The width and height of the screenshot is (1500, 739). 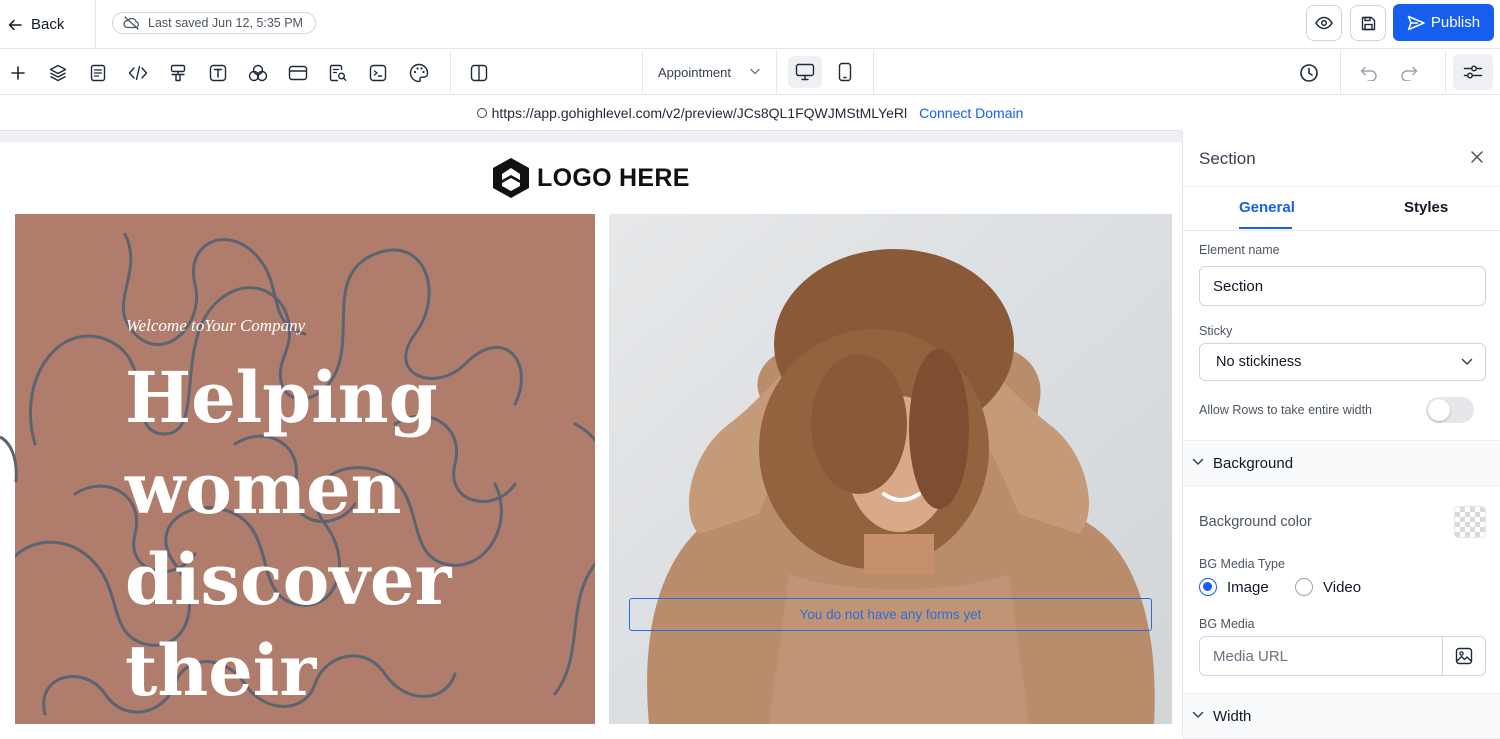 What do you see at coordinates (1341, 159) in the screenshot?
I see `panel-header: Section` at bounding box center [1341, 159].